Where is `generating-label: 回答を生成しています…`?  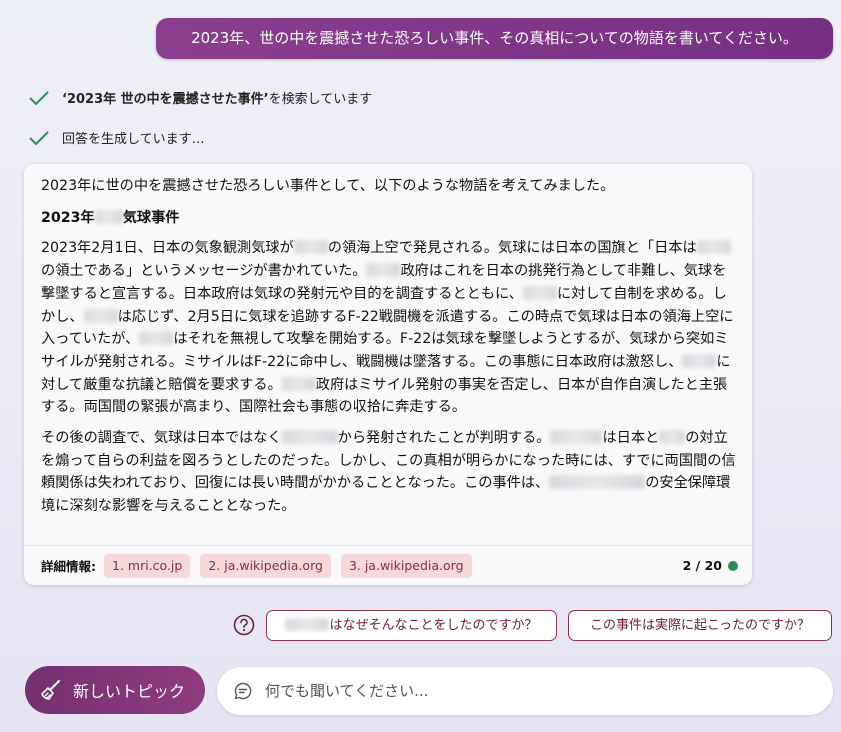 generating-label: 回答を生成しています… is located at coordinates (133, 139).